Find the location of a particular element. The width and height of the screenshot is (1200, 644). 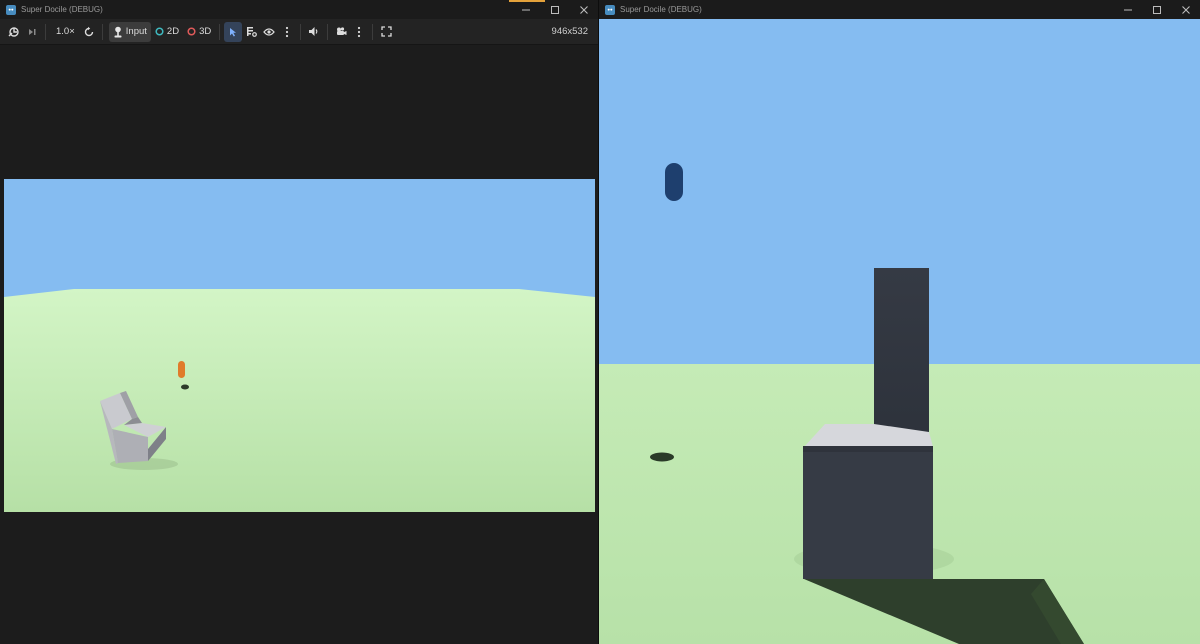

select-arrow-icon is located at coordinates (233, 31).